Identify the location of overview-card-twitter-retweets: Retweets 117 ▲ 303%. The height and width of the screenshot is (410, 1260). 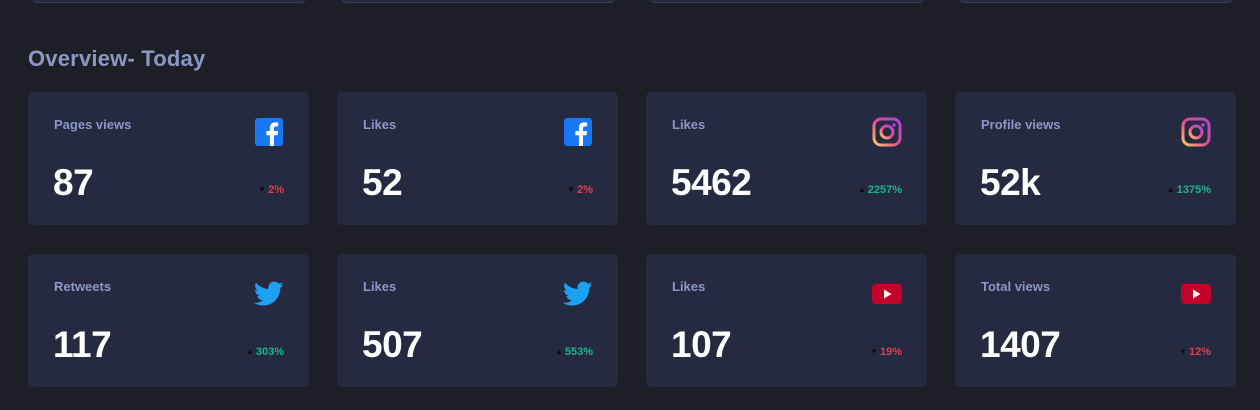
(168, 320).